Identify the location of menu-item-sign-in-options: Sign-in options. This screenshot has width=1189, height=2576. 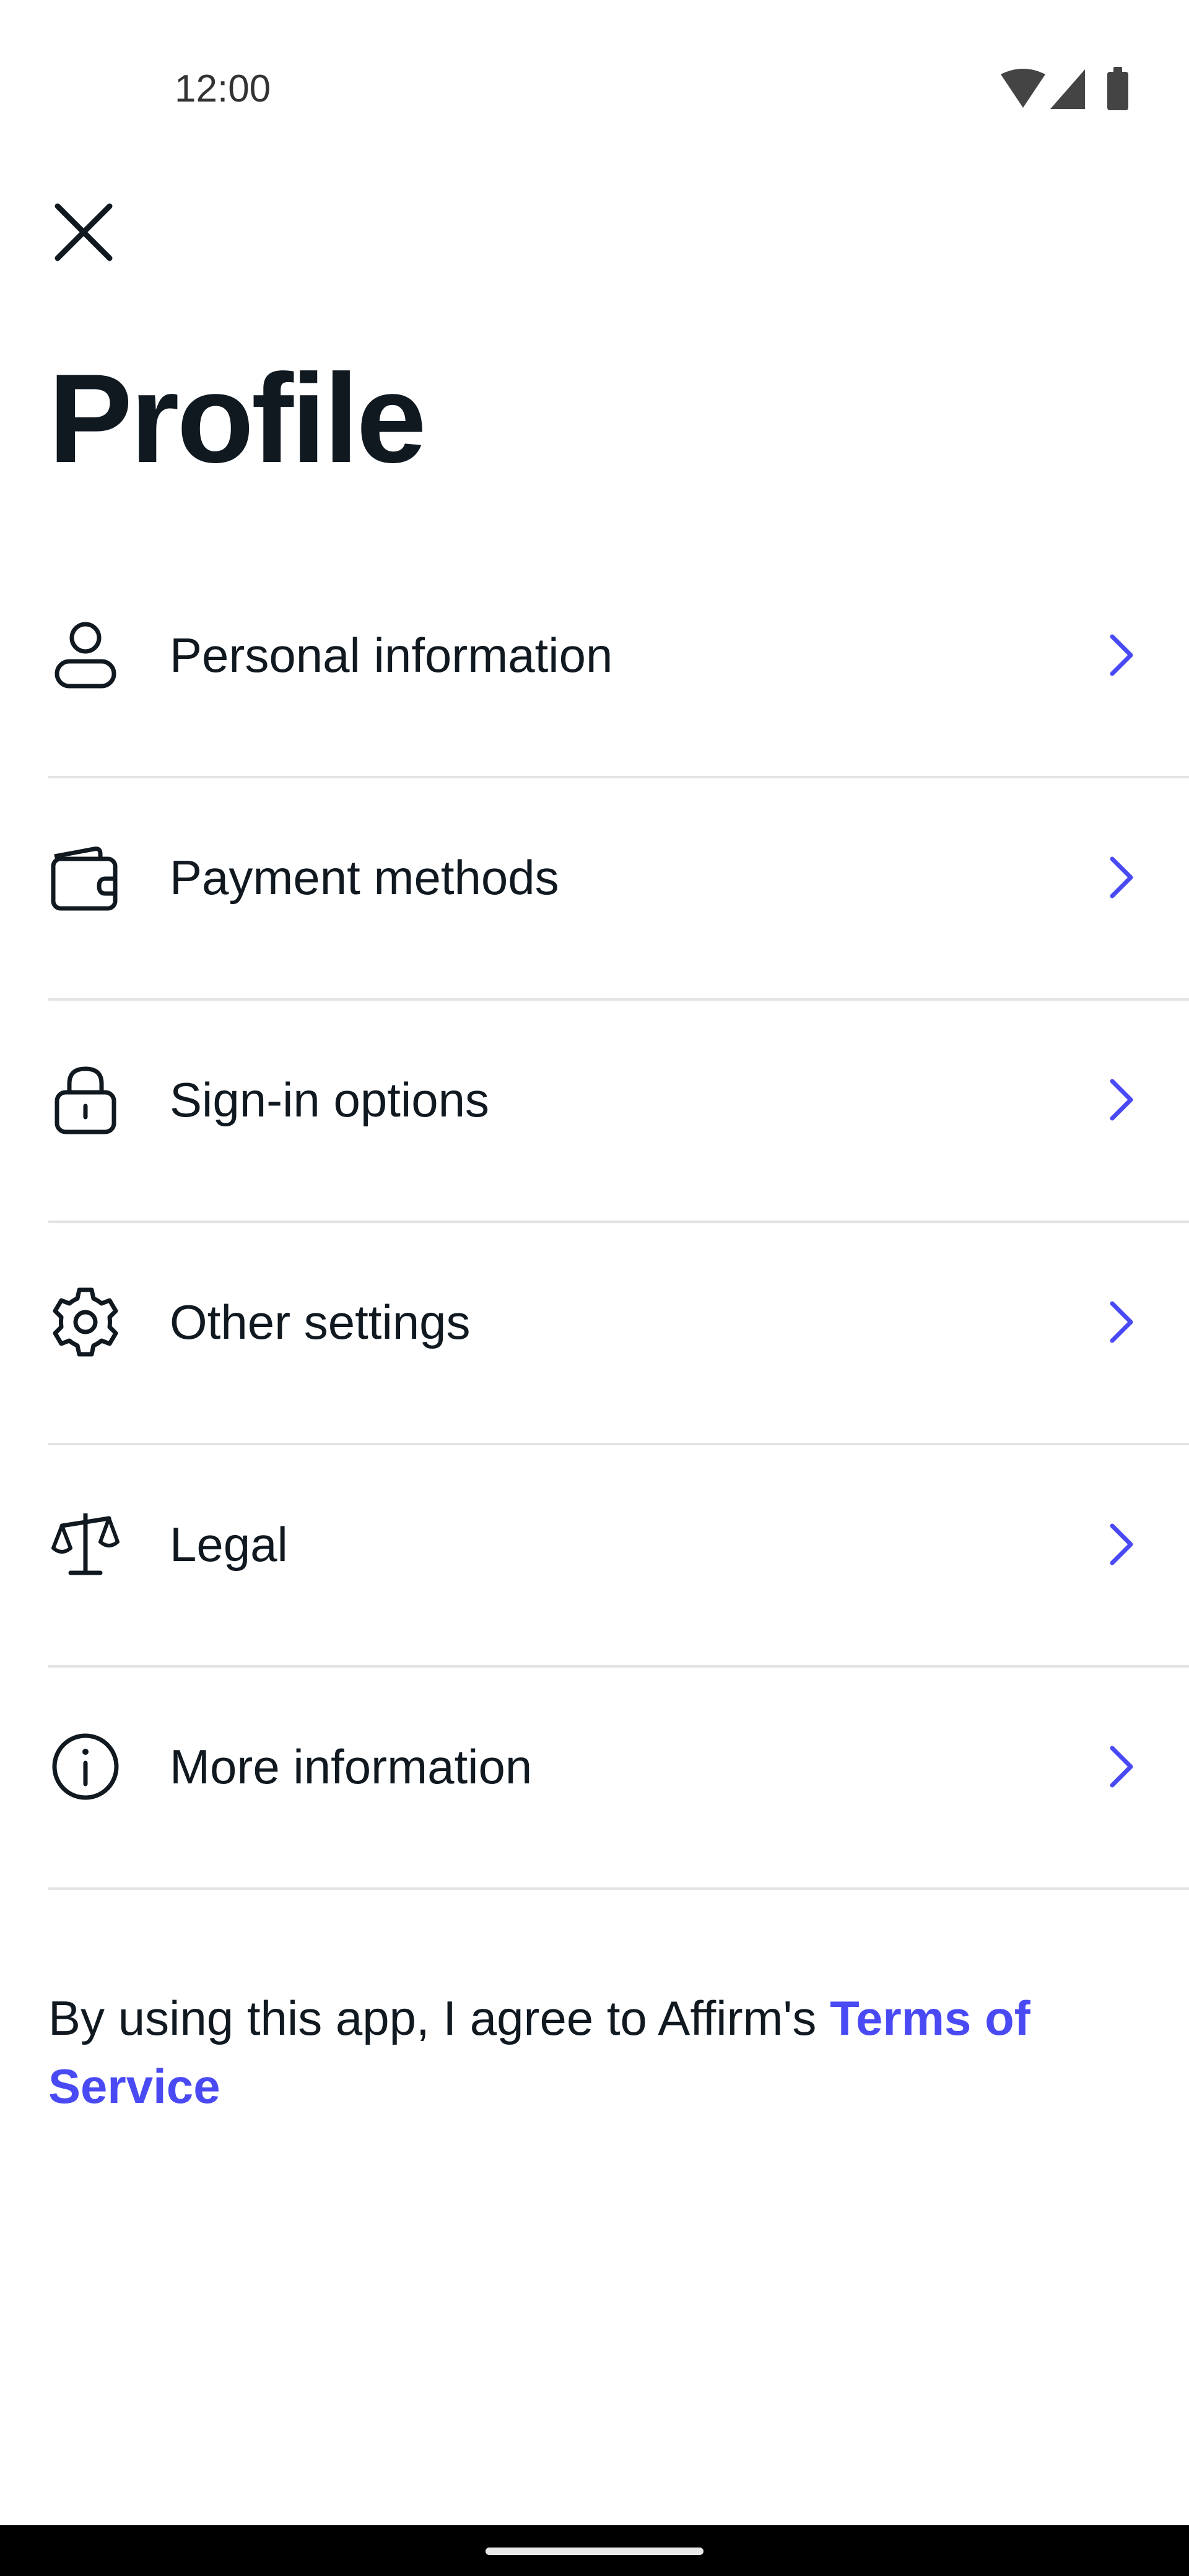
(618, 1112).